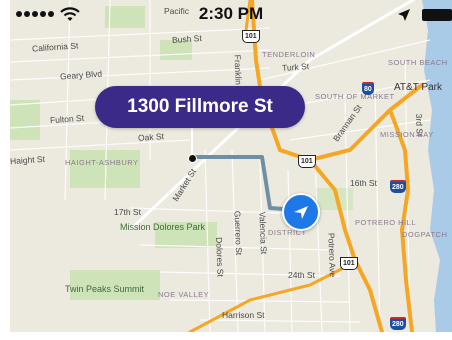 Image resolution: width=452 pixels, height=340 pixels. I want to click on area-label: POTRERO HILL, so click(386, 222).